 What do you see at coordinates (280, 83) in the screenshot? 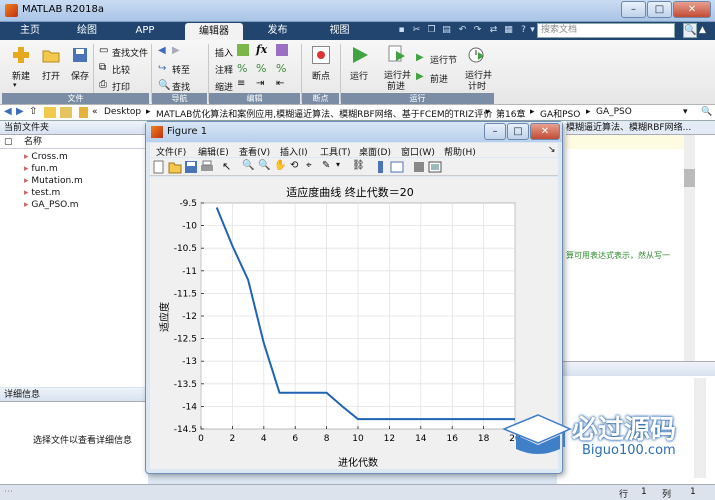
I see `indent-decrease-icon: ⇤` at bounding box center [280, 83].